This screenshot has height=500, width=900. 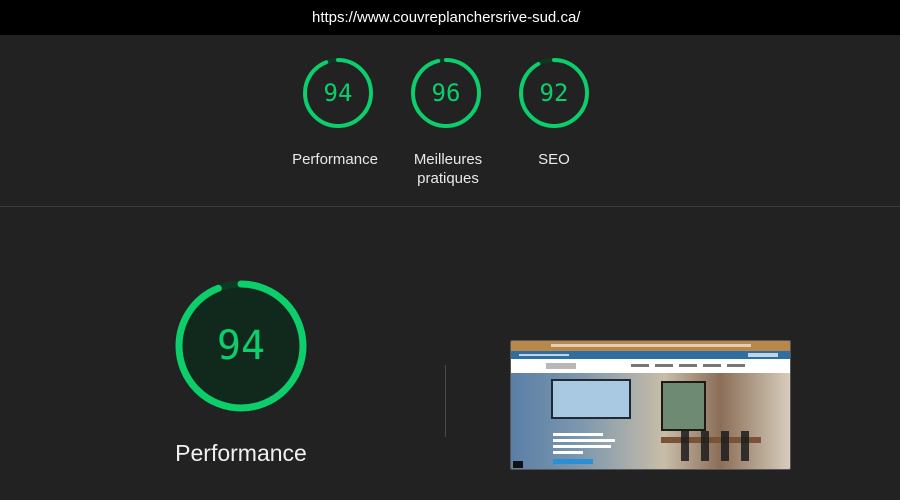 I want to click on featured-score-value: 94, so click(x=241, y=346).